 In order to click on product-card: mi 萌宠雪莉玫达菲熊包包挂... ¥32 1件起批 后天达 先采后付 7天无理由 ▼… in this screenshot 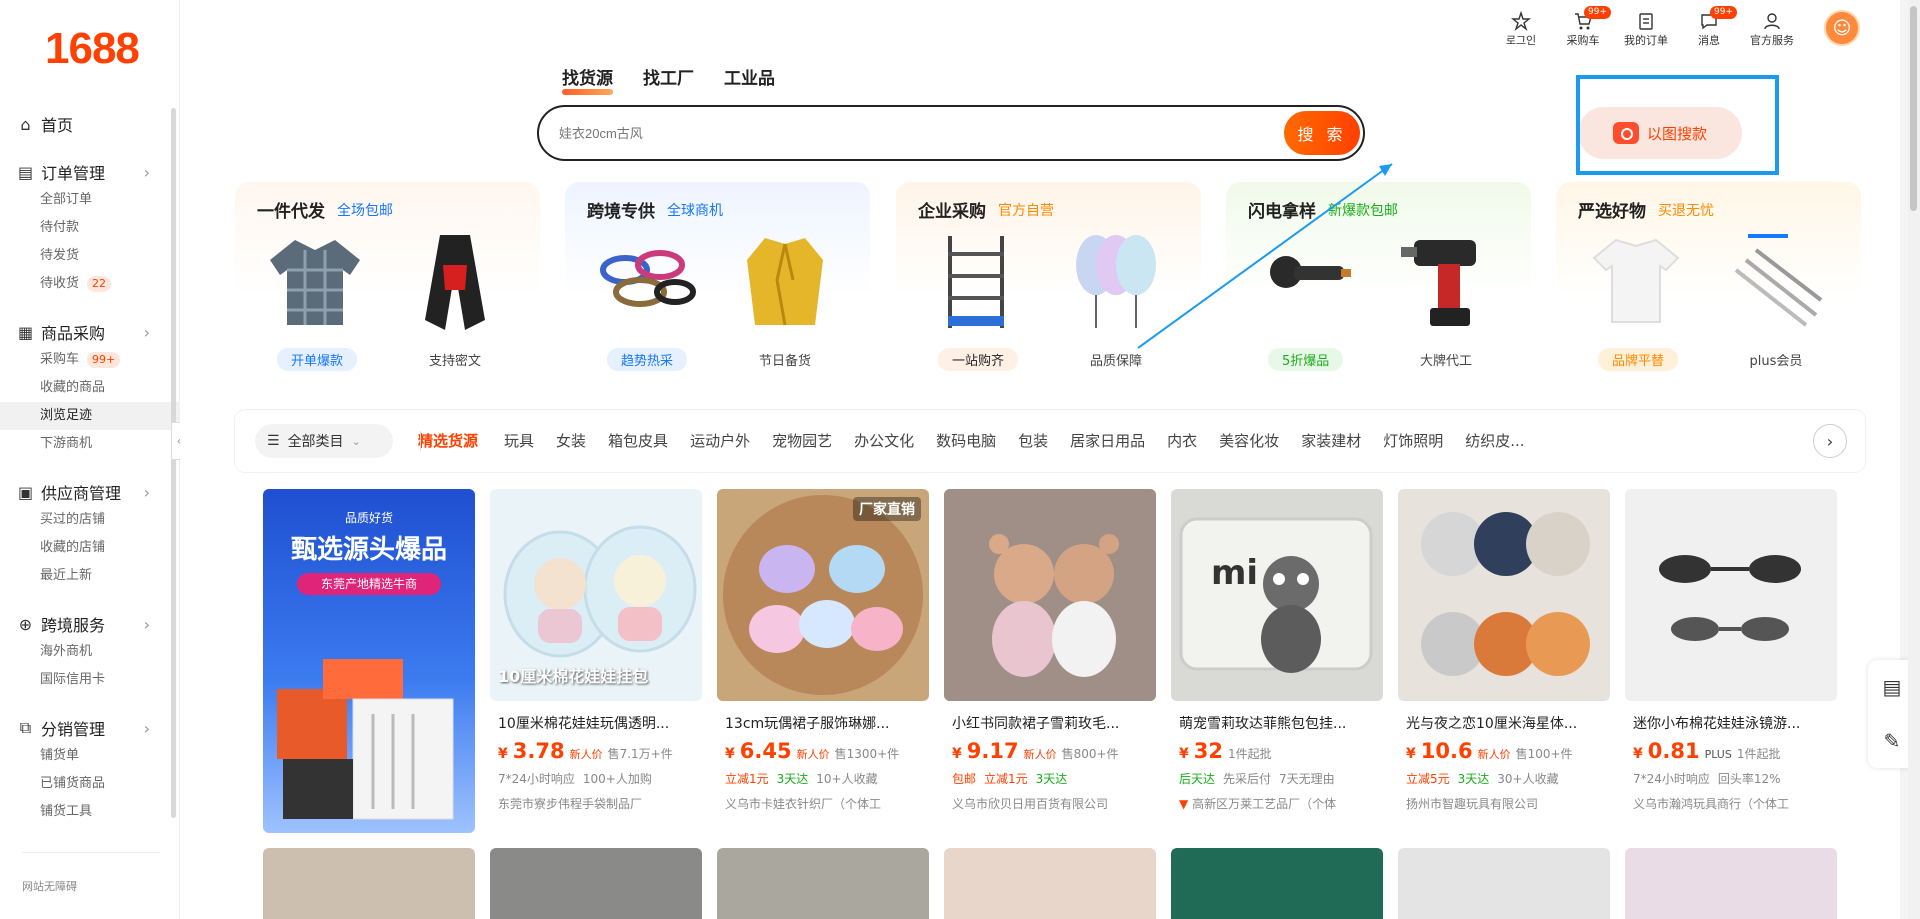, I will do `click(1277, 650)`.